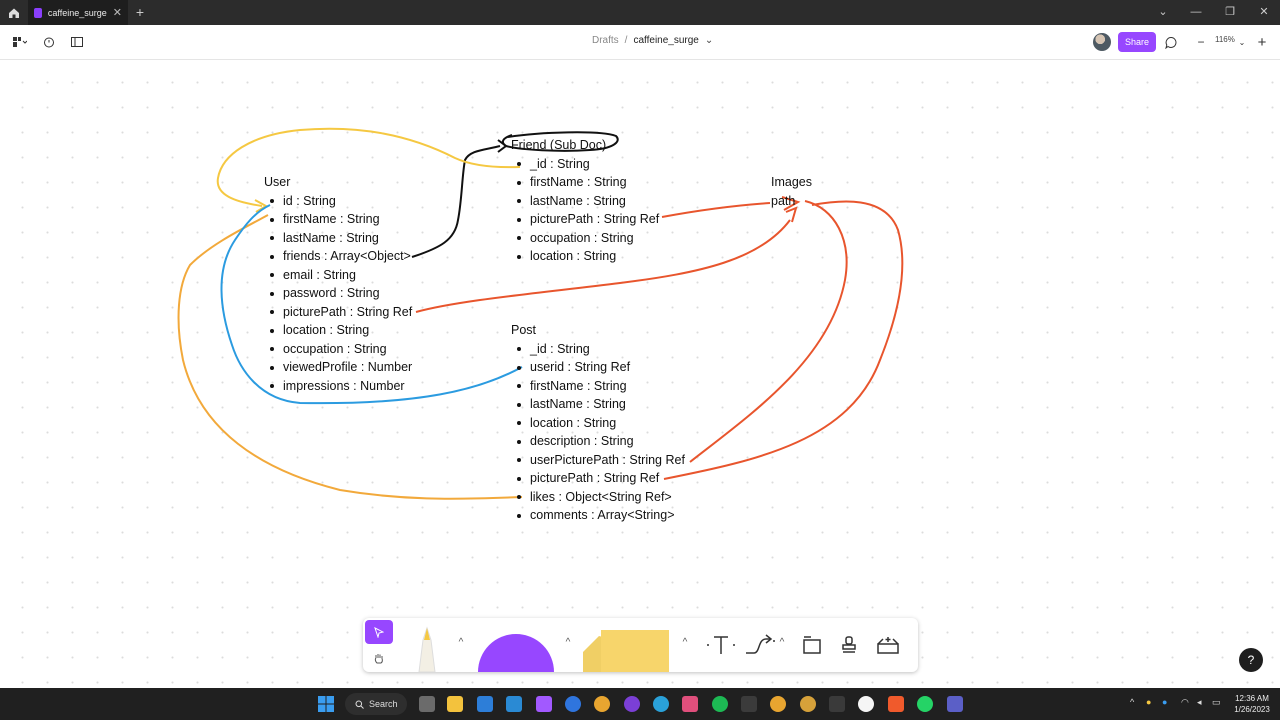 This screenshot has height=720, width=1280. Describe the element at coordinates (1137, 42) in the screenshot. I see `share-button: Share` at that location.